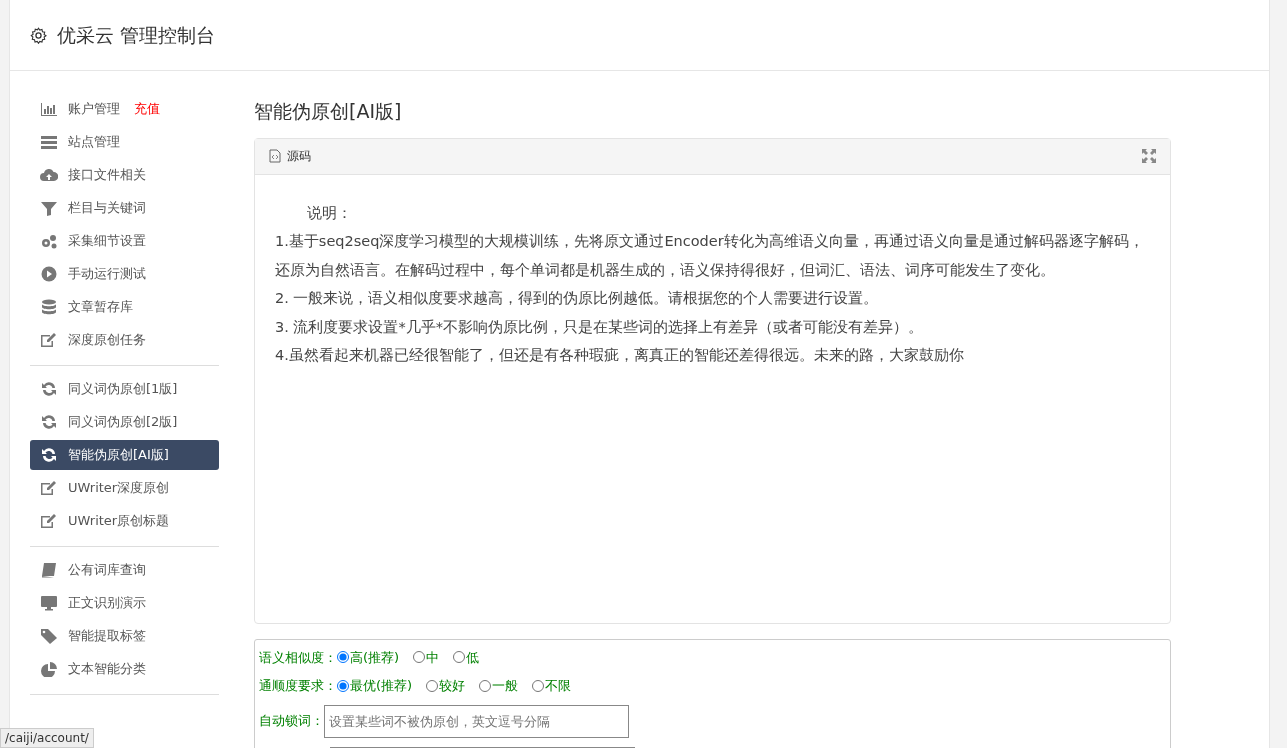  Describe the element at coordinates (47, 738) in the screenshot. I see `status-url: /caiji/account/` at that location.